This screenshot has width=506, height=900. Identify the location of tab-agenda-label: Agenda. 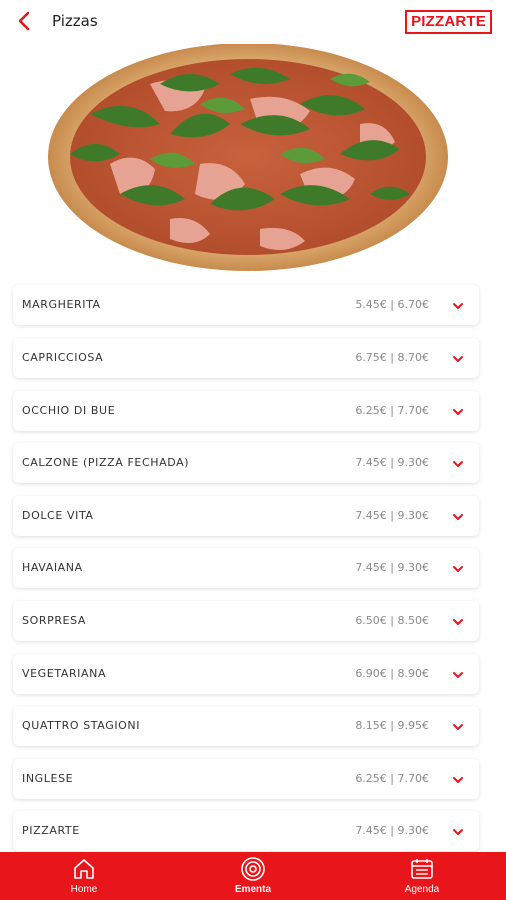
(422, 889).